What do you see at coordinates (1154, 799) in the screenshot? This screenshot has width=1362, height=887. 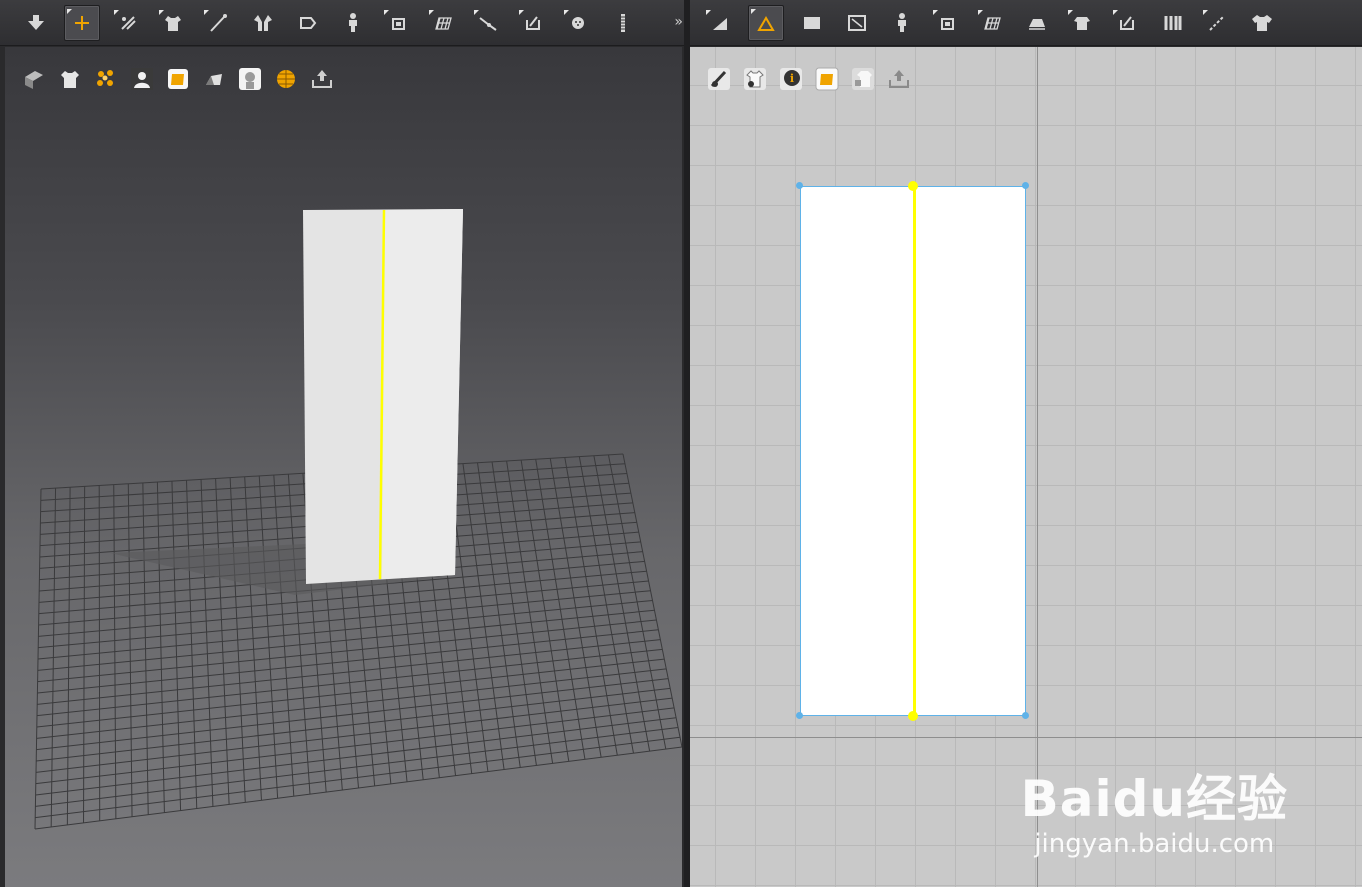 I see `watermark-logo: Baidu经验` at bounding box center [1154, 799].